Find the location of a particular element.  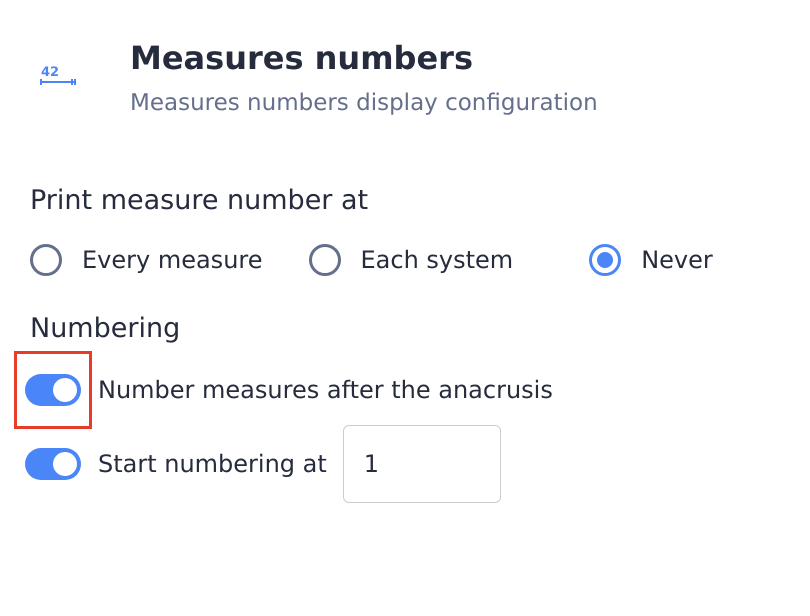

radio-label: Each system is located at coordinates (437, 260).